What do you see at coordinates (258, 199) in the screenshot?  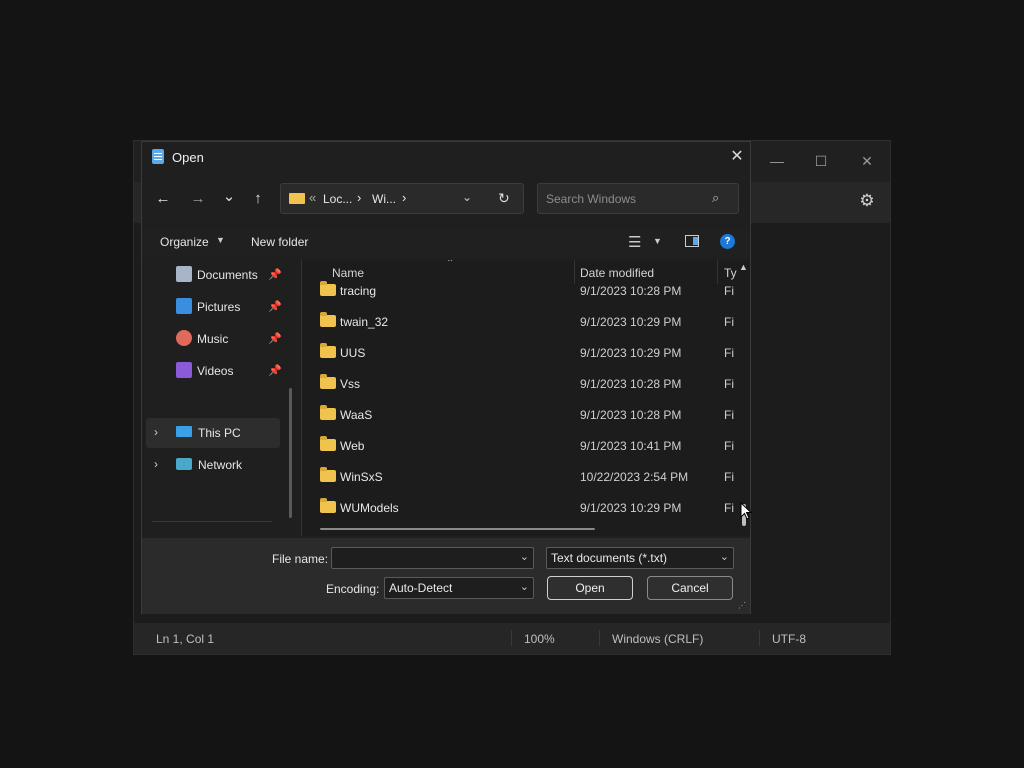 I see `up-icon: ↑` at bounding box center [258, 199].